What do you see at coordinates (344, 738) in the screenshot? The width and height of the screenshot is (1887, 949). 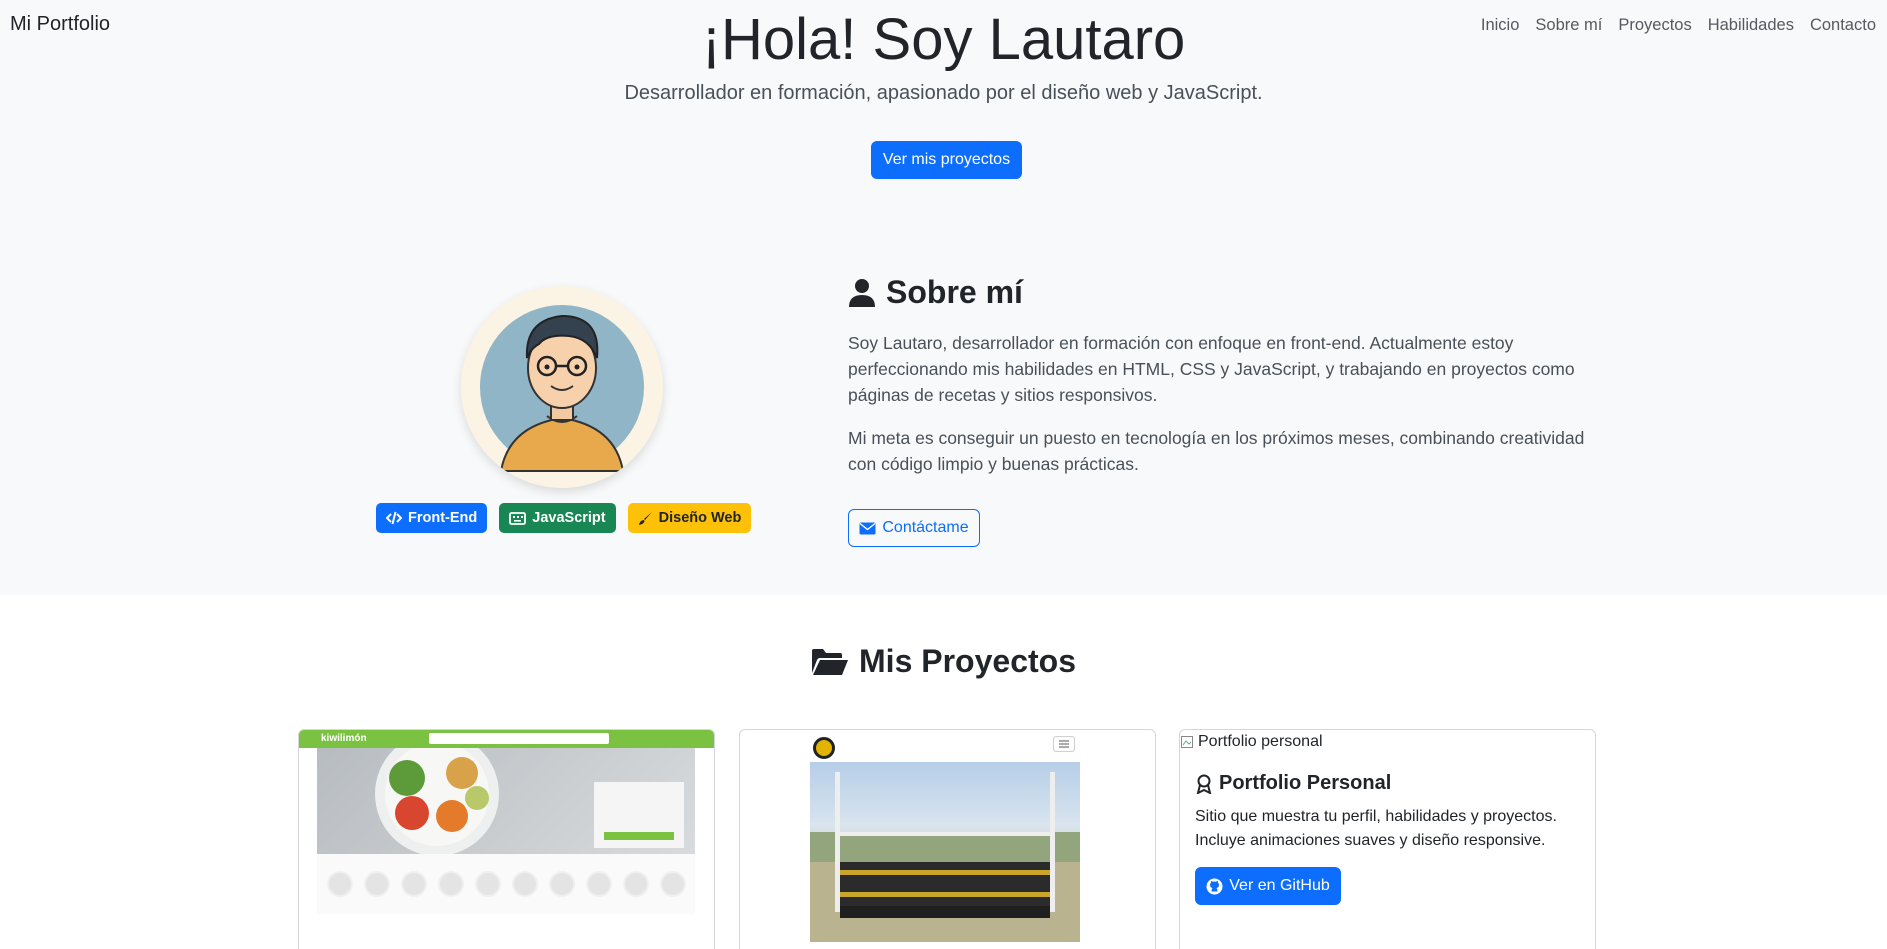 I see `screenshot-logo: kiwilimón` at bounding box center [344, 738].